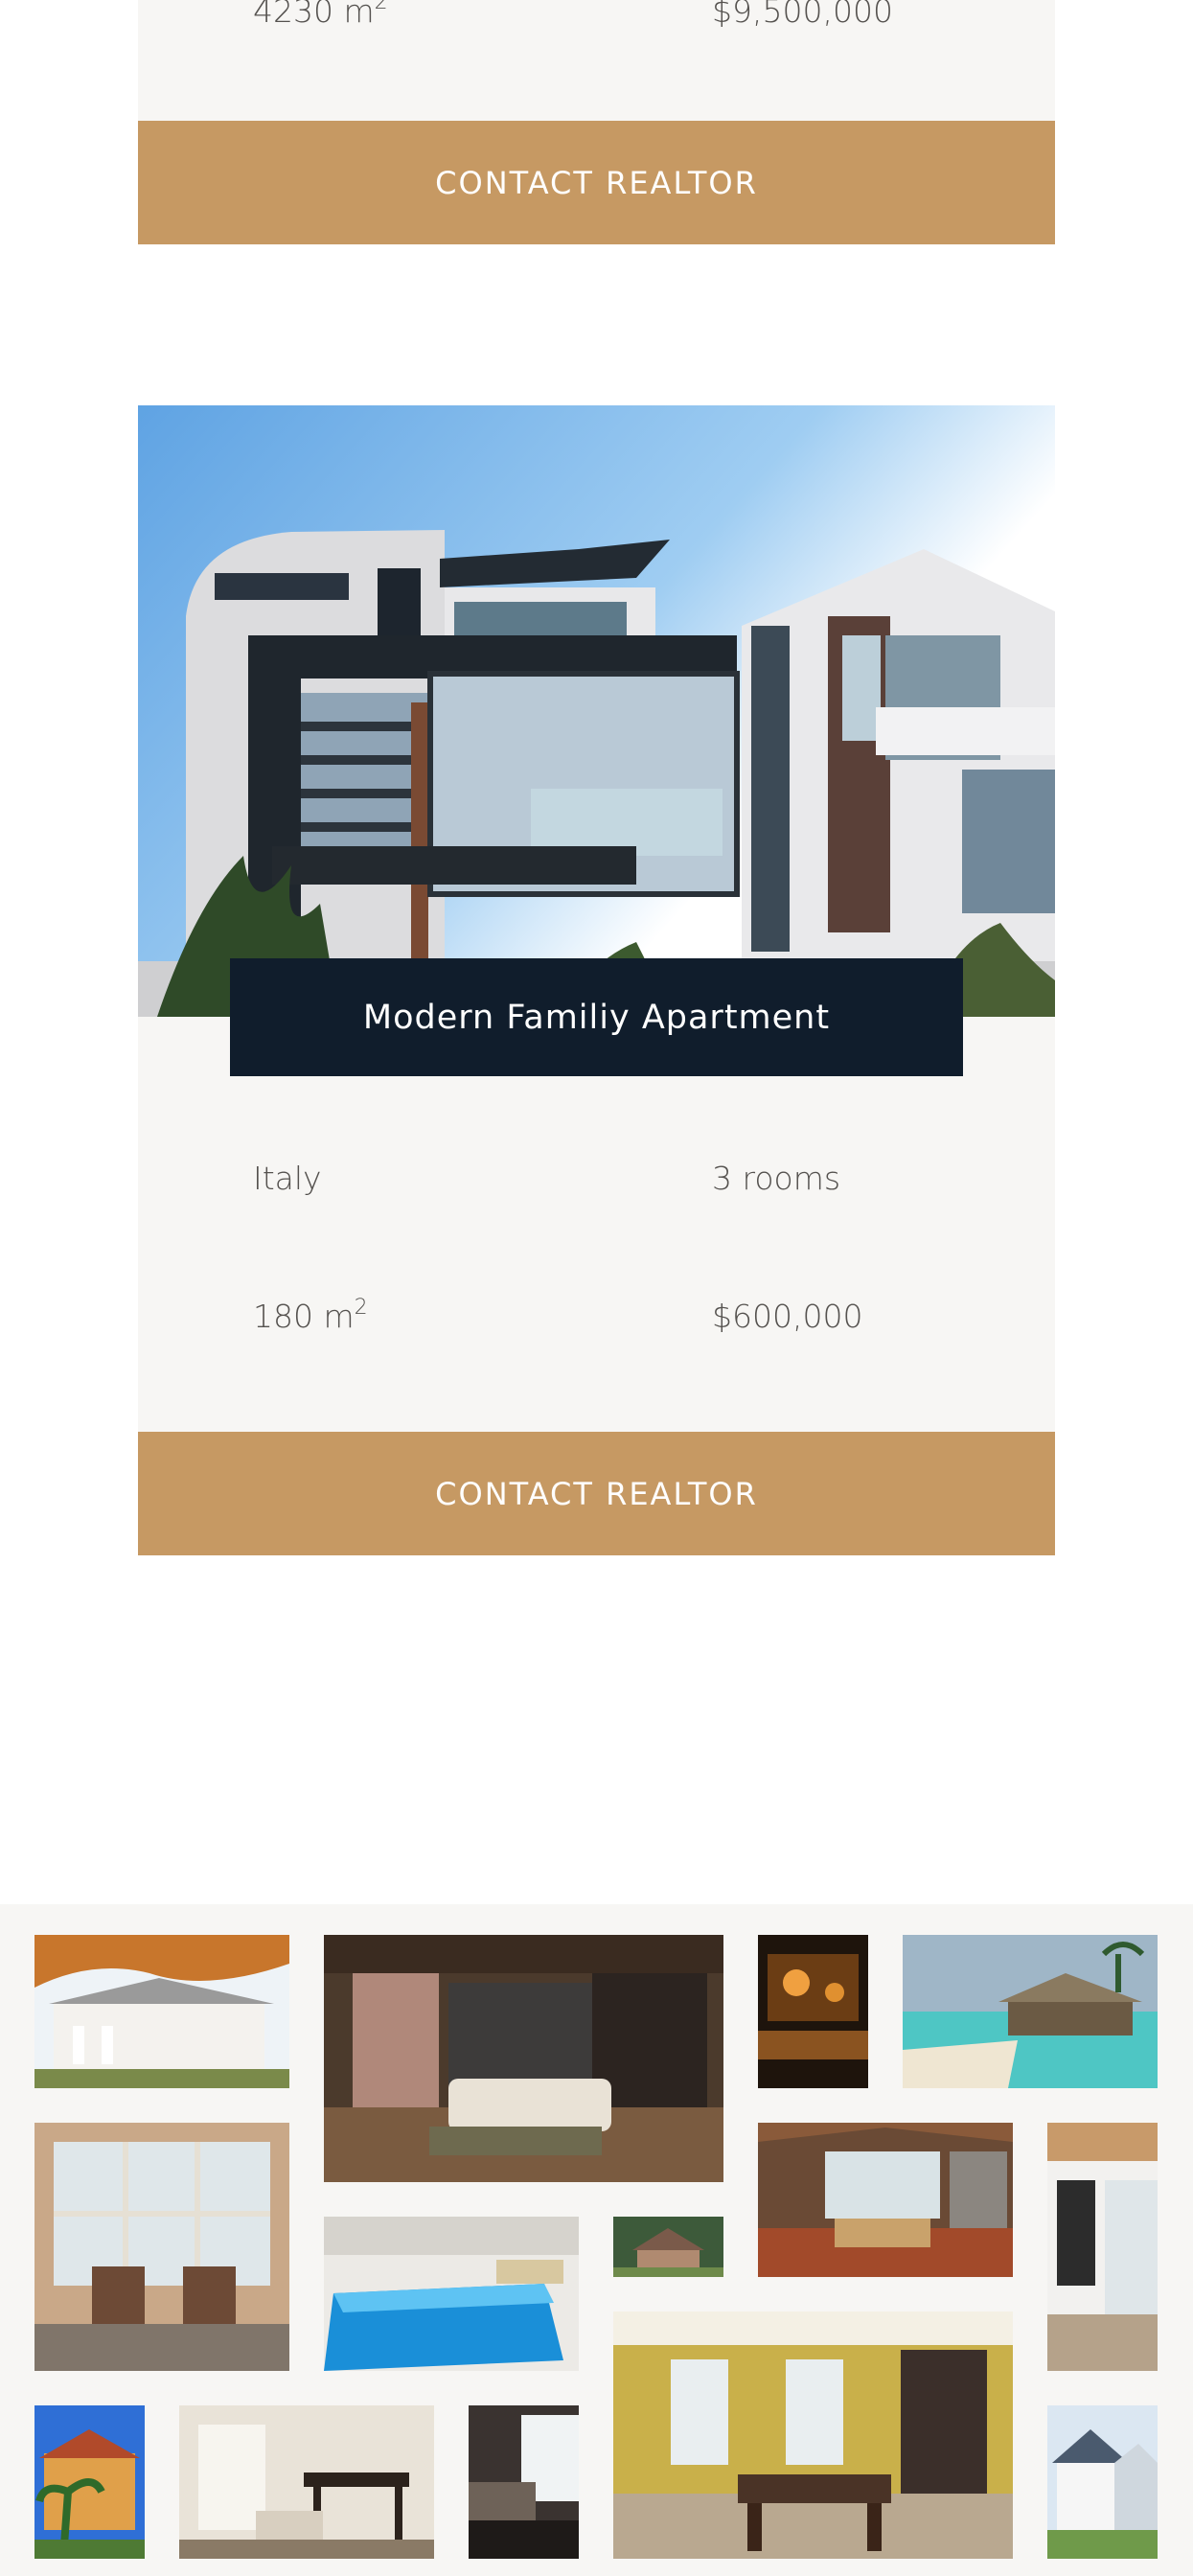 This screenshot has width=1193, height=2576. I want to click on property-area: 180 m2, so click(310, 1316).